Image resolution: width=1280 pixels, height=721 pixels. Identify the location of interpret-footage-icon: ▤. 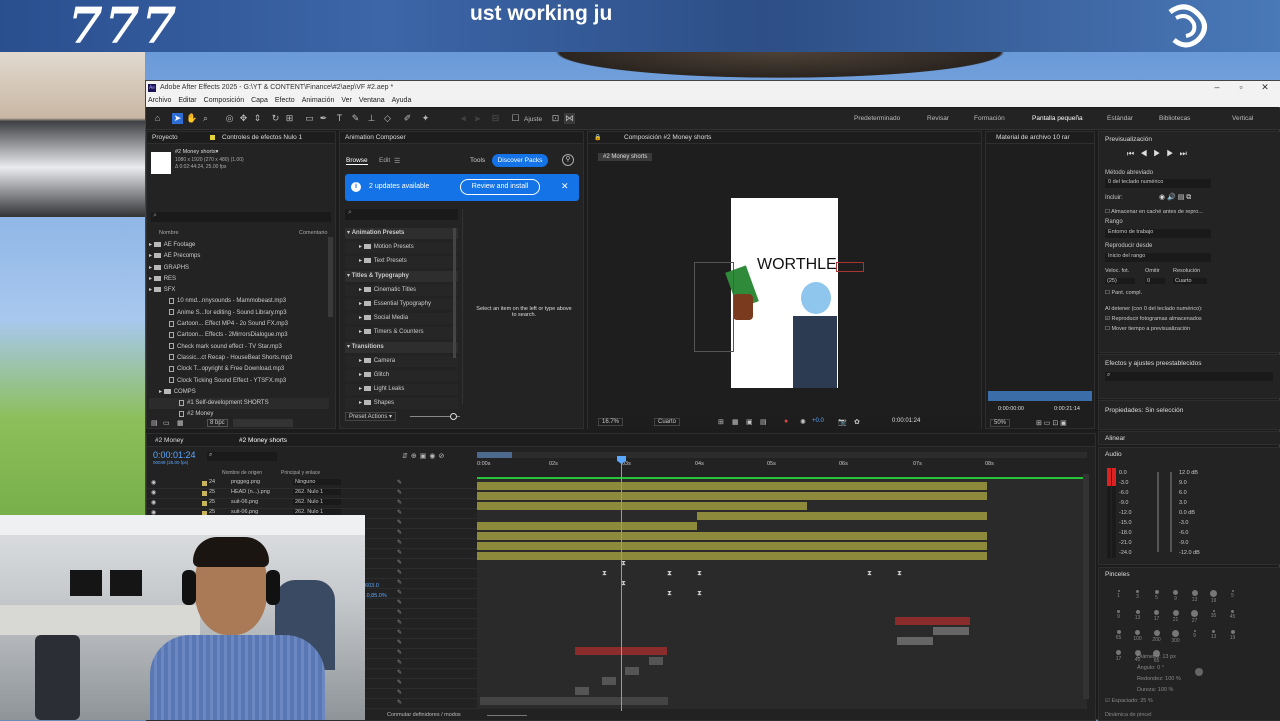
(154, 423).